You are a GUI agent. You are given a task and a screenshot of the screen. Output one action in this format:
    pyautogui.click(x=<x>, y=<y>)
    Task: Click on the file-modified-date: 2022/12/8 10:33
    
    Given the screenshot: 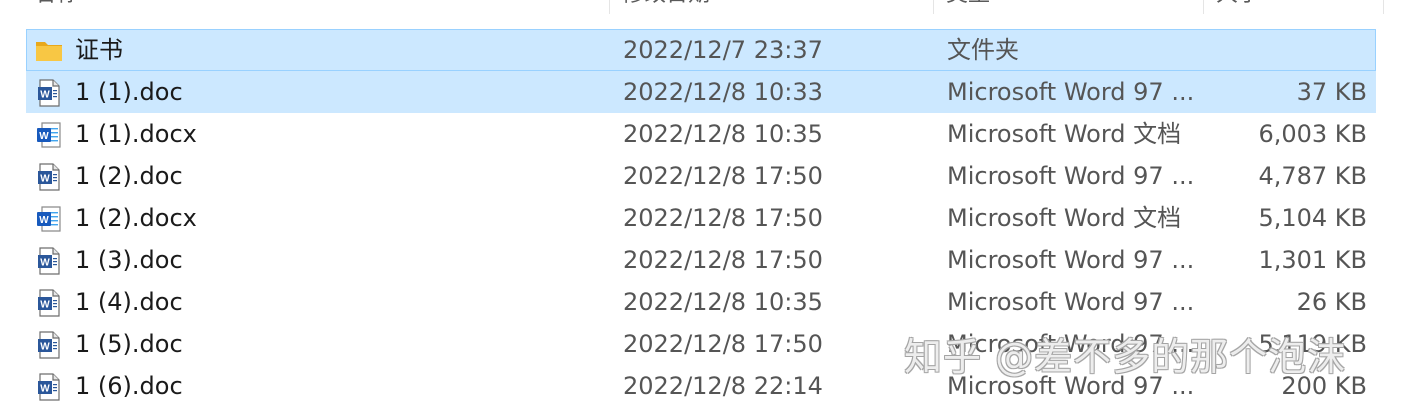 What is the action you would take?
    pyautogui.click(x=723, y=92)
    